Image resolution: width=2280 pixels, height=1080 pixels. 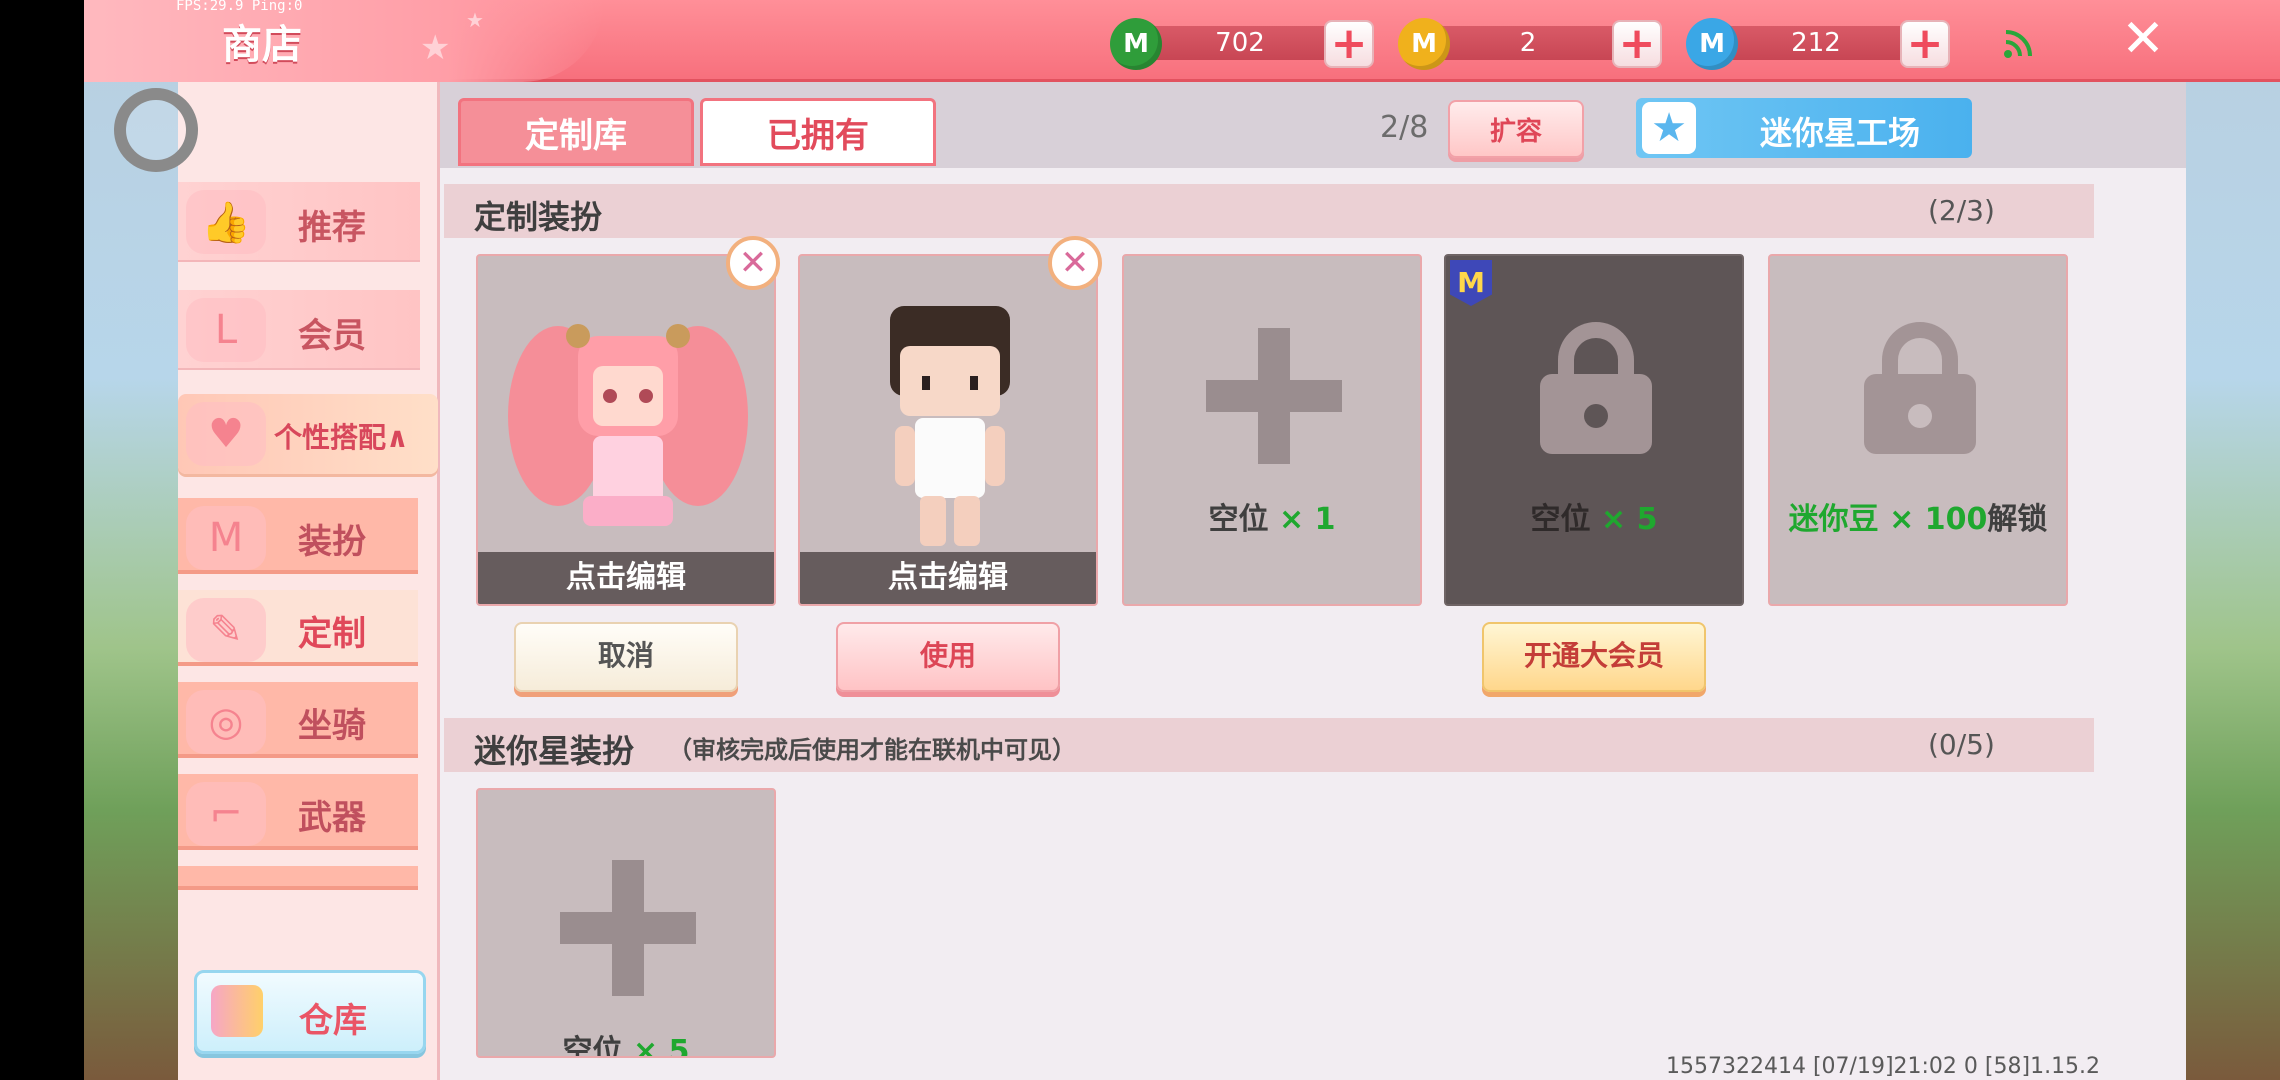 What do you see at coordinates (42, 540) in the screenshot?
I see `letterbox-left` at bounding box center [42, 540].